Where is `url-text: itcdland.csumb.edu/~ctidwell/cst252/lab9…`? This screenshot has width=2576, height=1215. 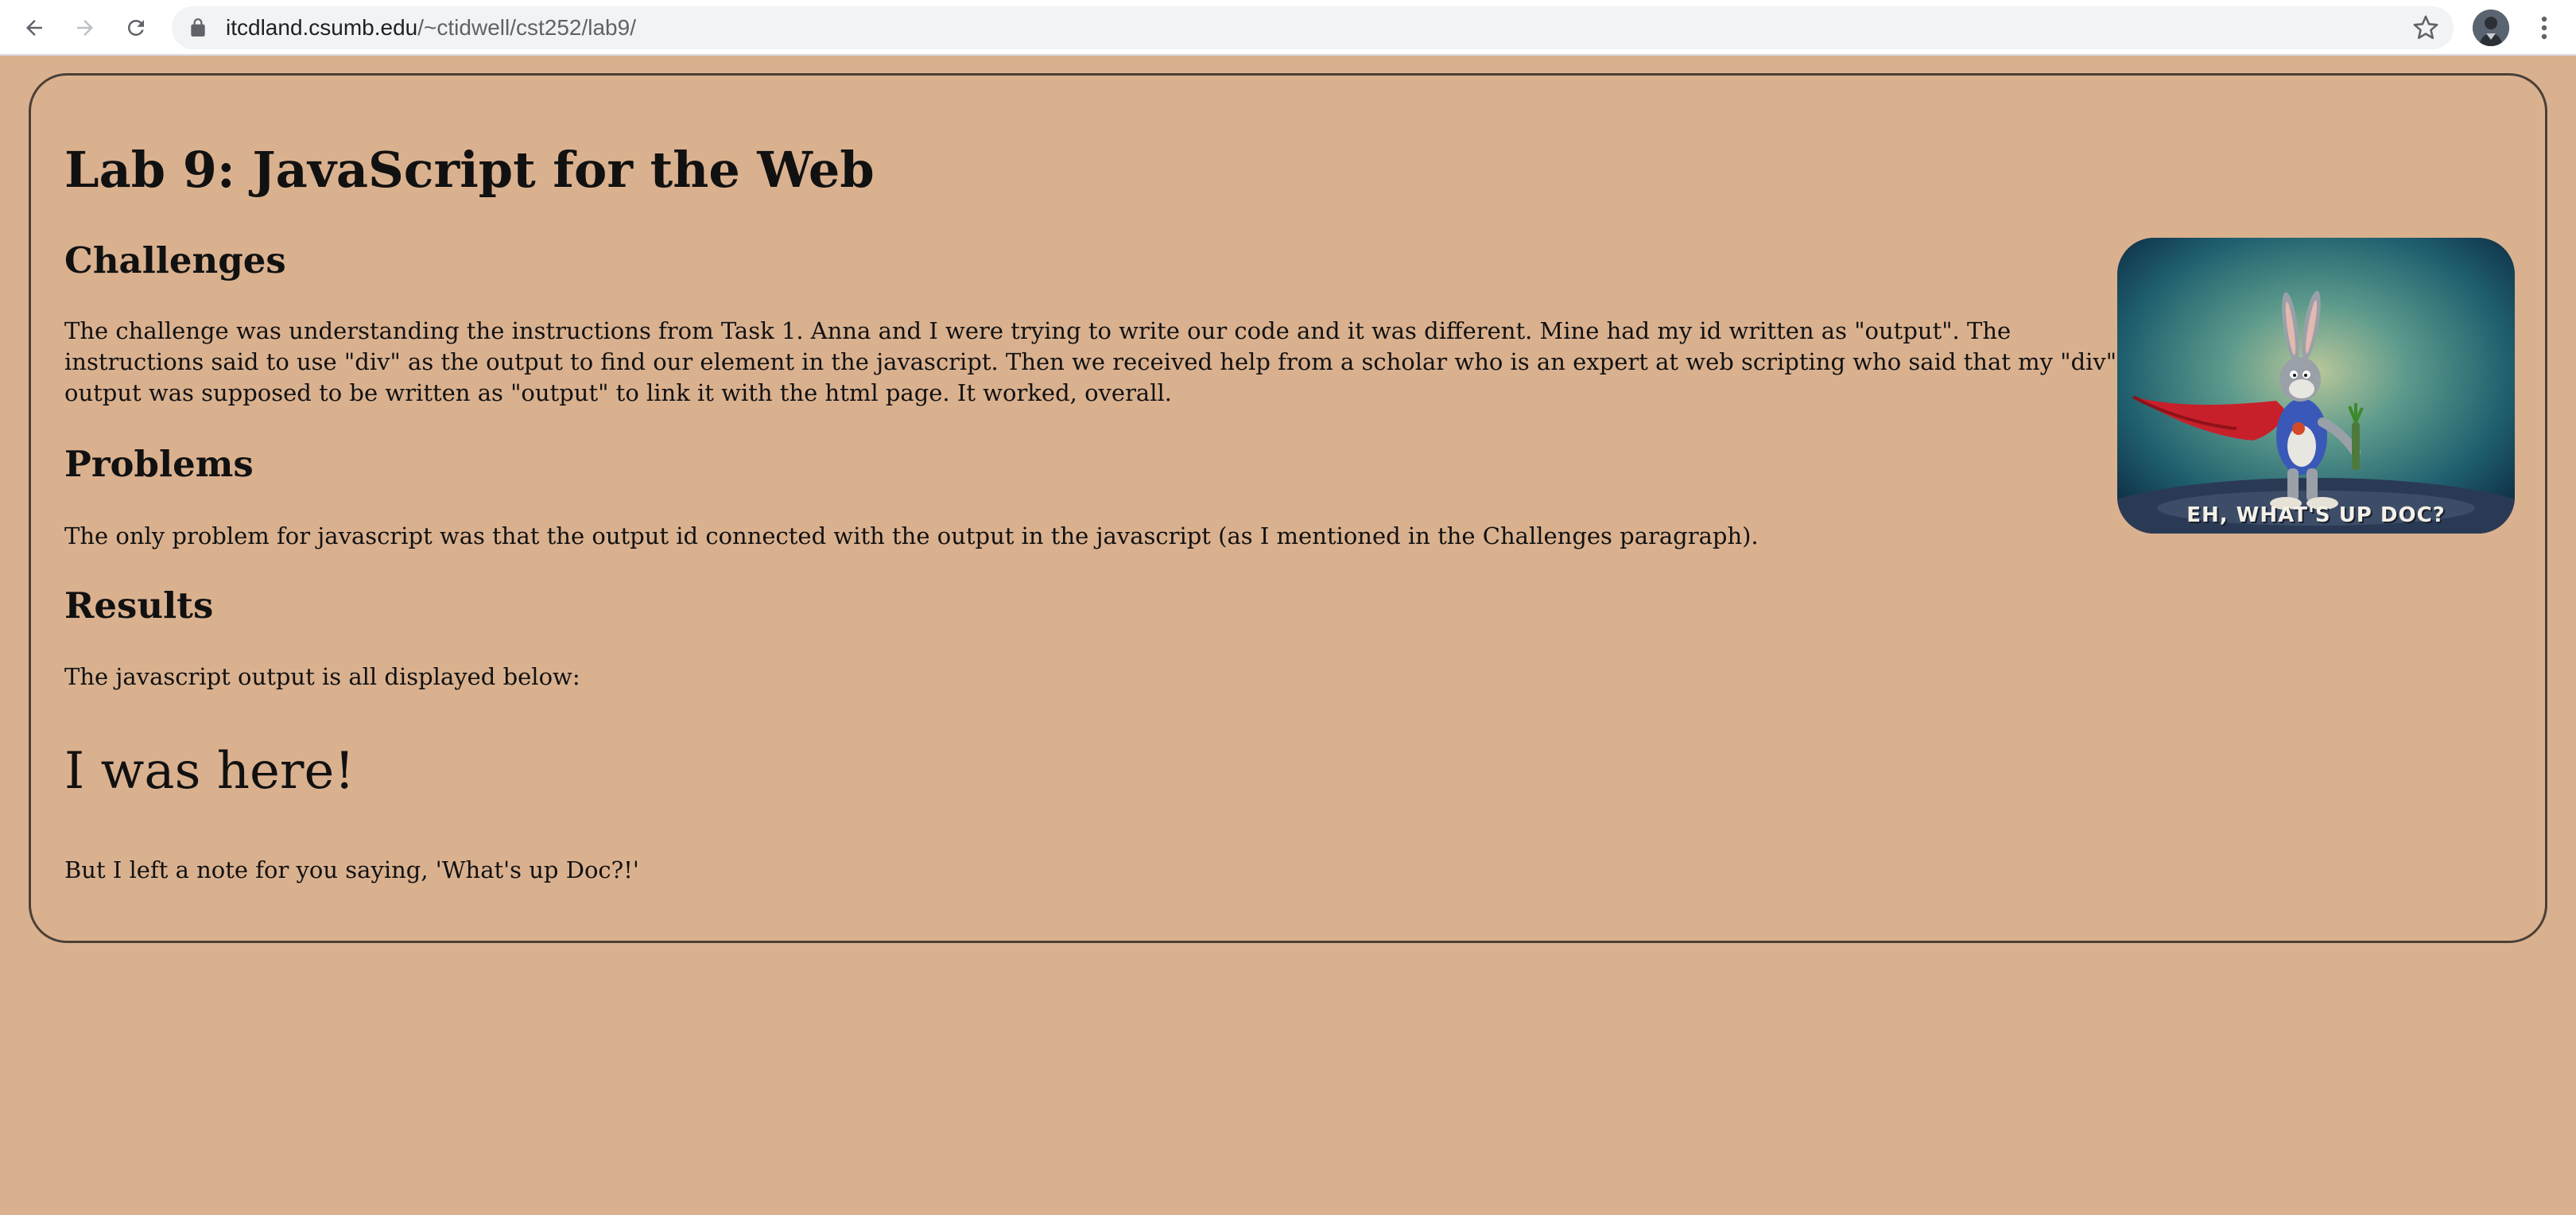
url-text: itcdland.csumb.edu/~ctidwell/cst252/lab9… is located at coordinates (431, 27).